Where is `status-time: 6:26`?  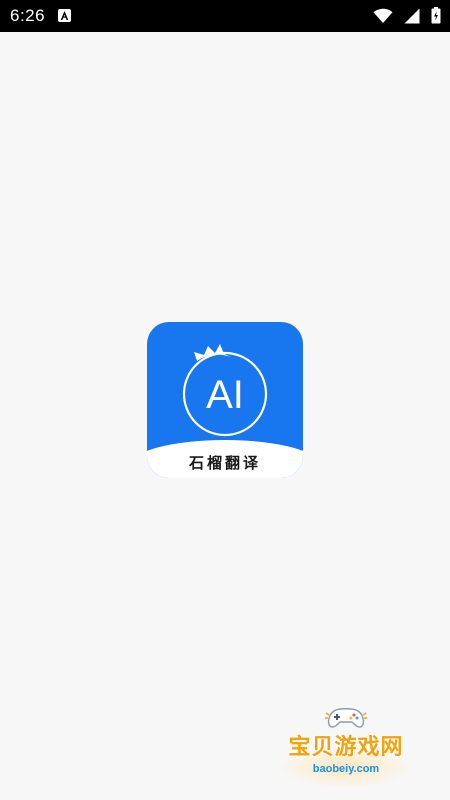 status-time: 6:26 is located at coordinates (28, 15).